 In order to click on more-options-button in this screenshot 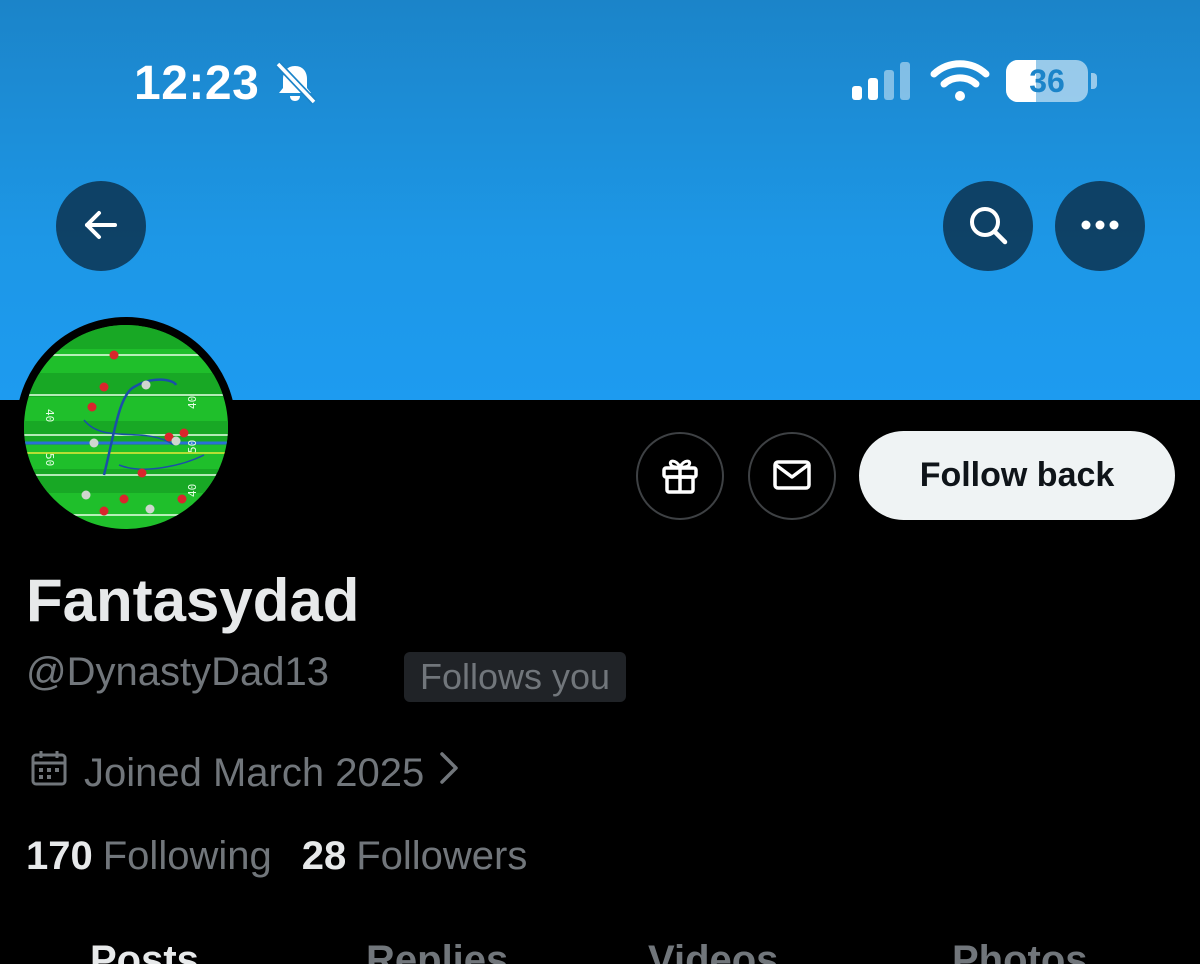, I will do `click(1100, 226)`.